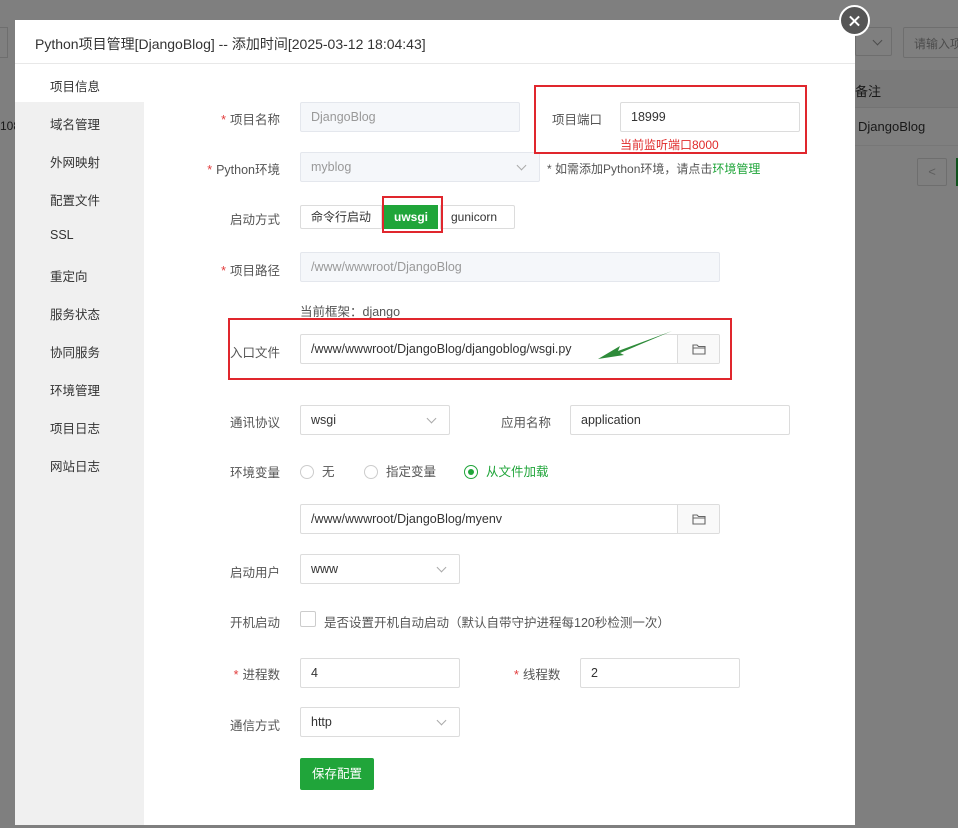 This screenshot has width=958, height=828. I want to click on sidebar-item-redirect: 重定向, so click(69, 275).